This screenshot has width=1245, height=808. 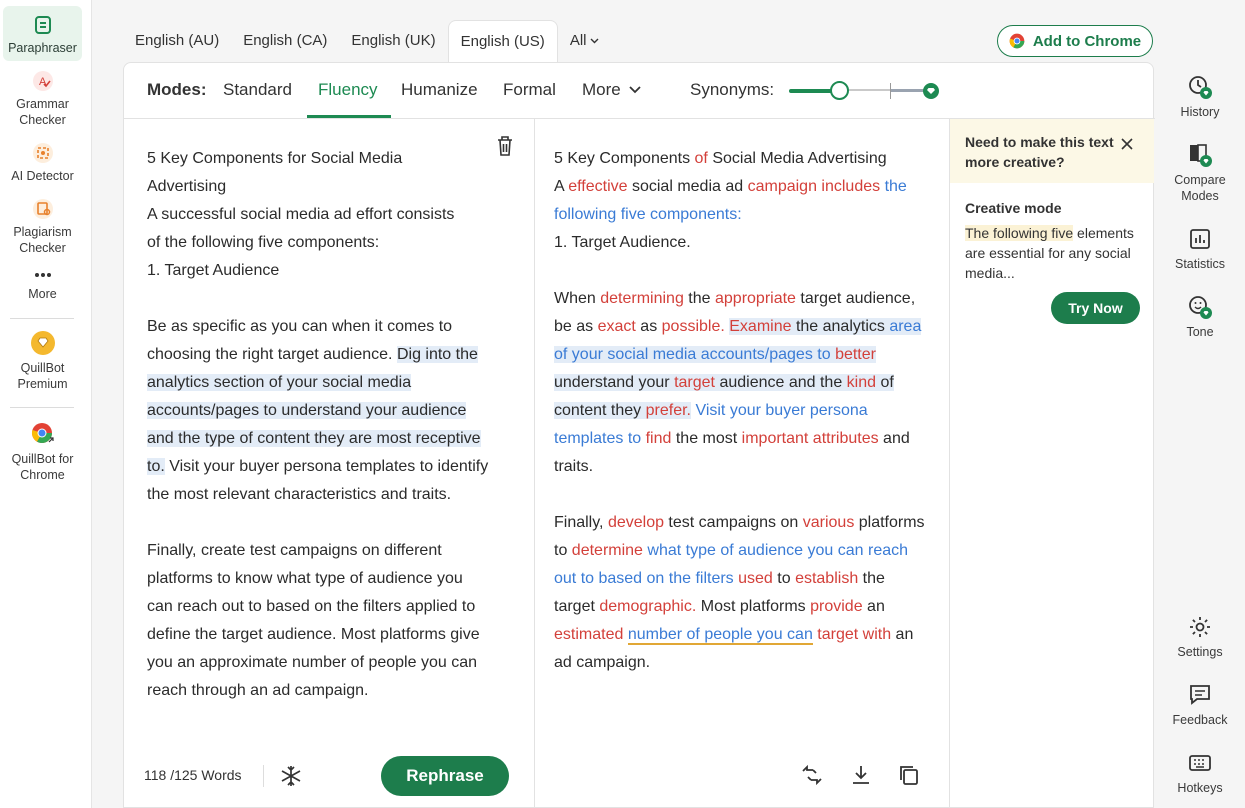 What do you see at coordinates (177, 89) in the screenshot?
I see `modes-label: Modes:` at bounding box center [177, 89].